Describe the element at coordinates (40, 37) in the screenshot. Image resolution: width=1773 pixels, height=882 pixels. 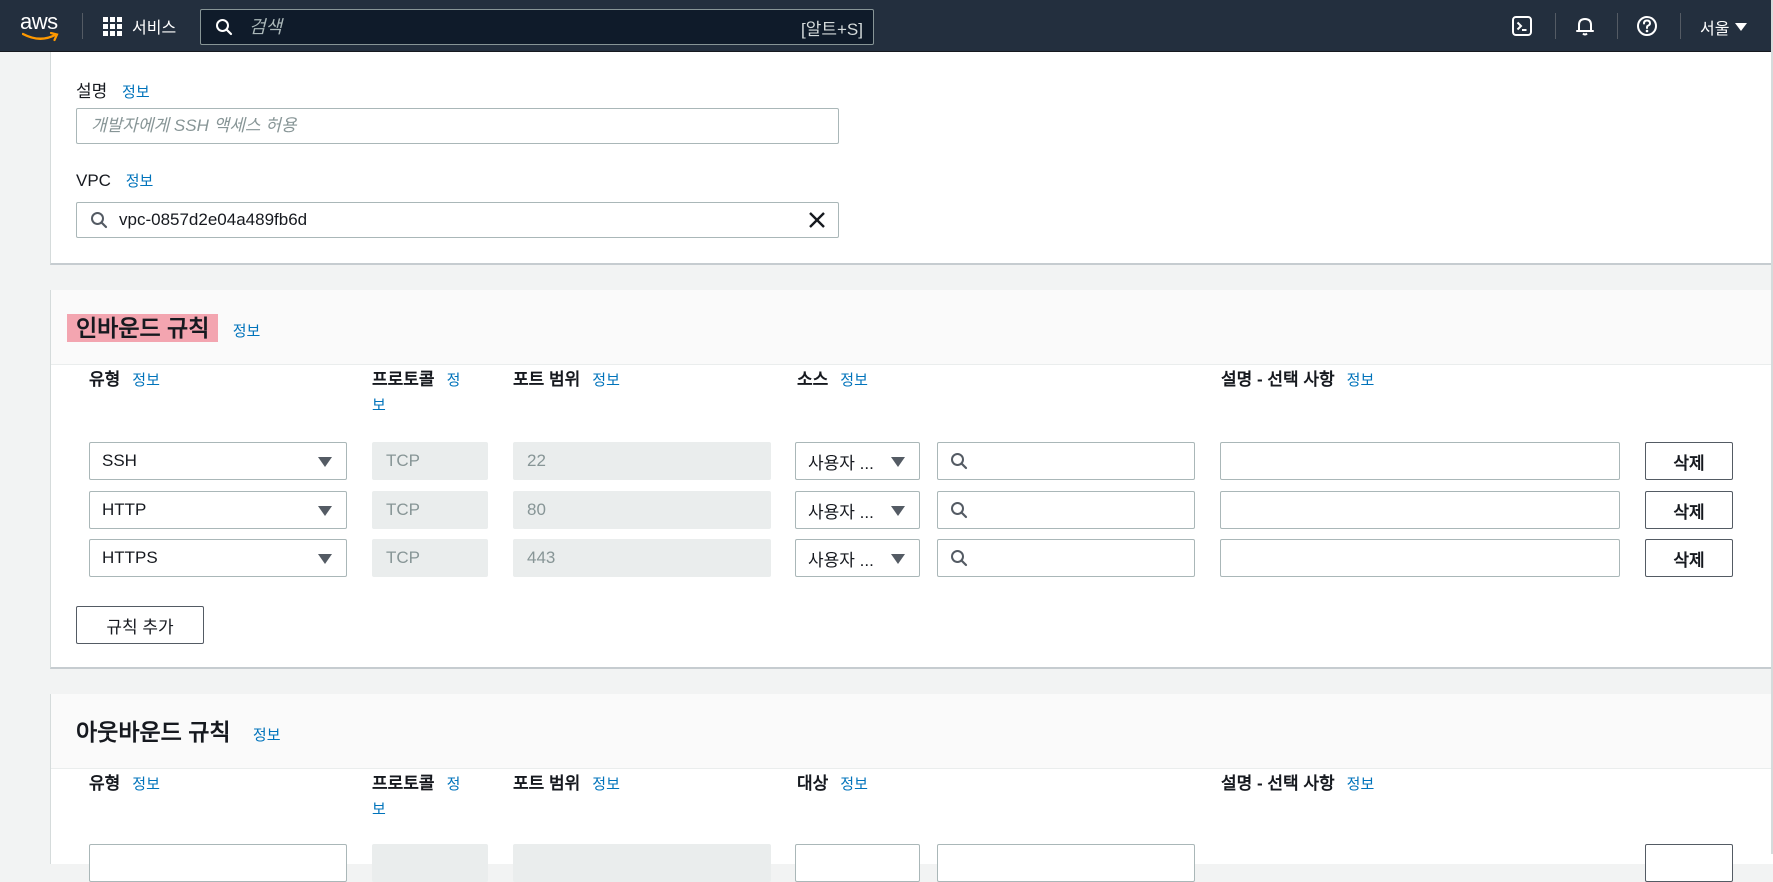
I see `aws-smile-icon` at that location.